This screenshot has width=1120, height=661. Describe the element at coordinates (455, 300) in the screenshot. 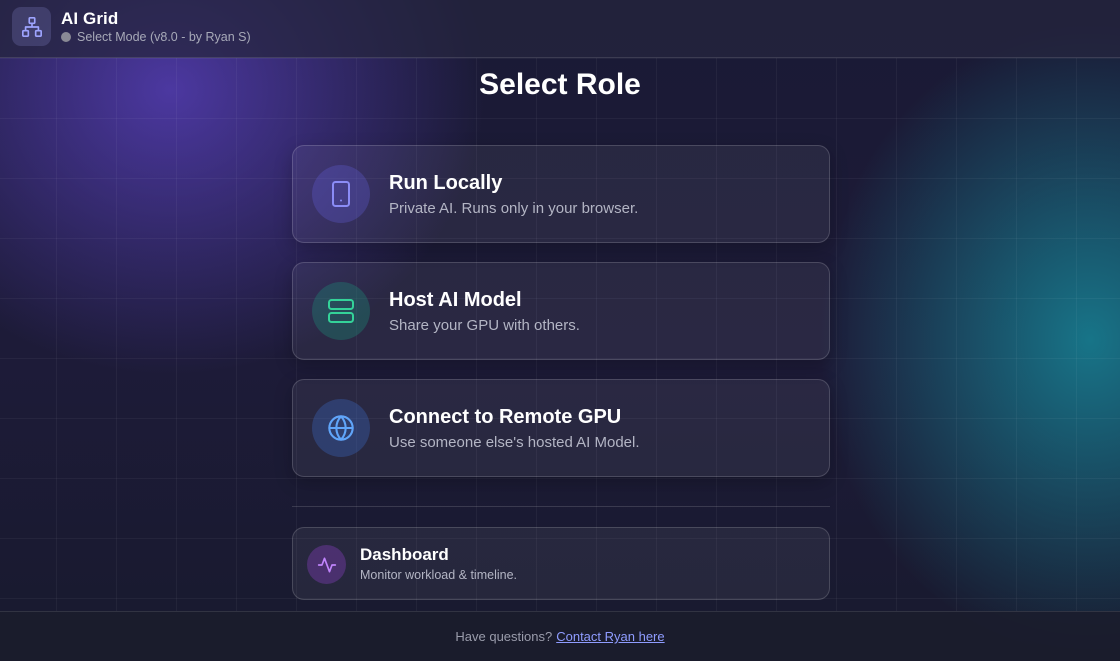

I see `option-title: Host AI Model` at that location.